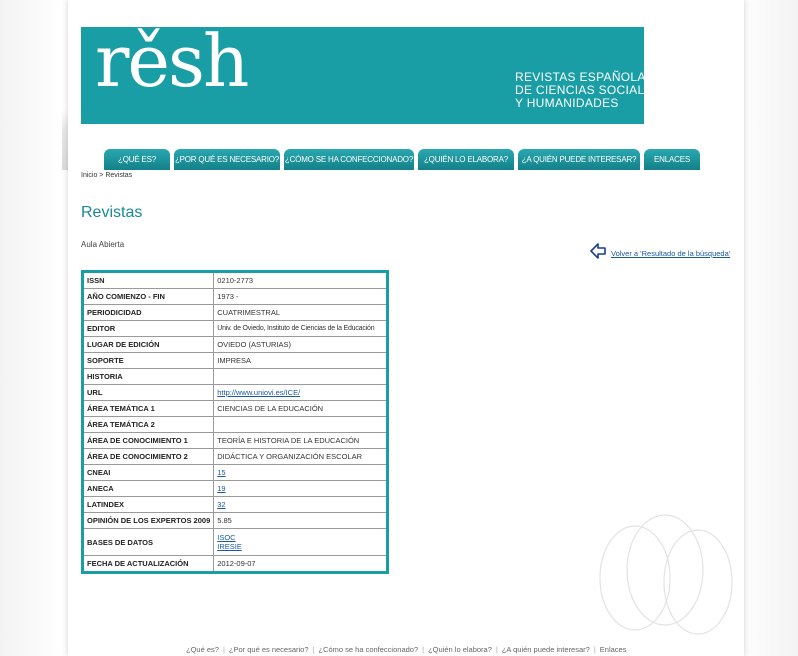 The height and width of the screenshot is (656, 798). I want to click on row-value-opinion-expertos: 5.85, so click(300, 520).